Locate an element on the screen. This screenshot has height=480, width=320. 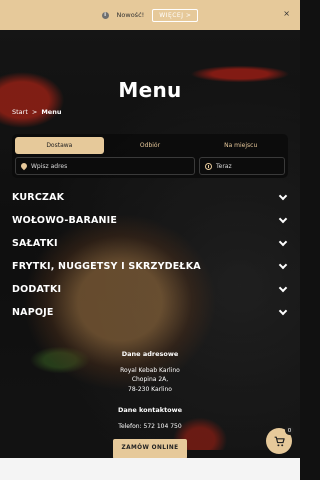
breadcrumb: Start > Menu is located at coordinates (36, 112).